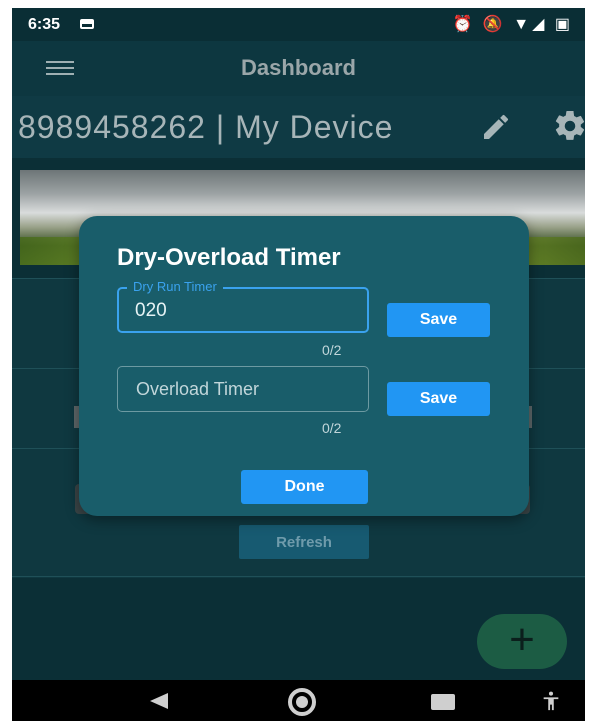 The height and width of the screenshot is (721, 592). I want to click on device-title: 8989458262 | My Device, so click(206, 127).